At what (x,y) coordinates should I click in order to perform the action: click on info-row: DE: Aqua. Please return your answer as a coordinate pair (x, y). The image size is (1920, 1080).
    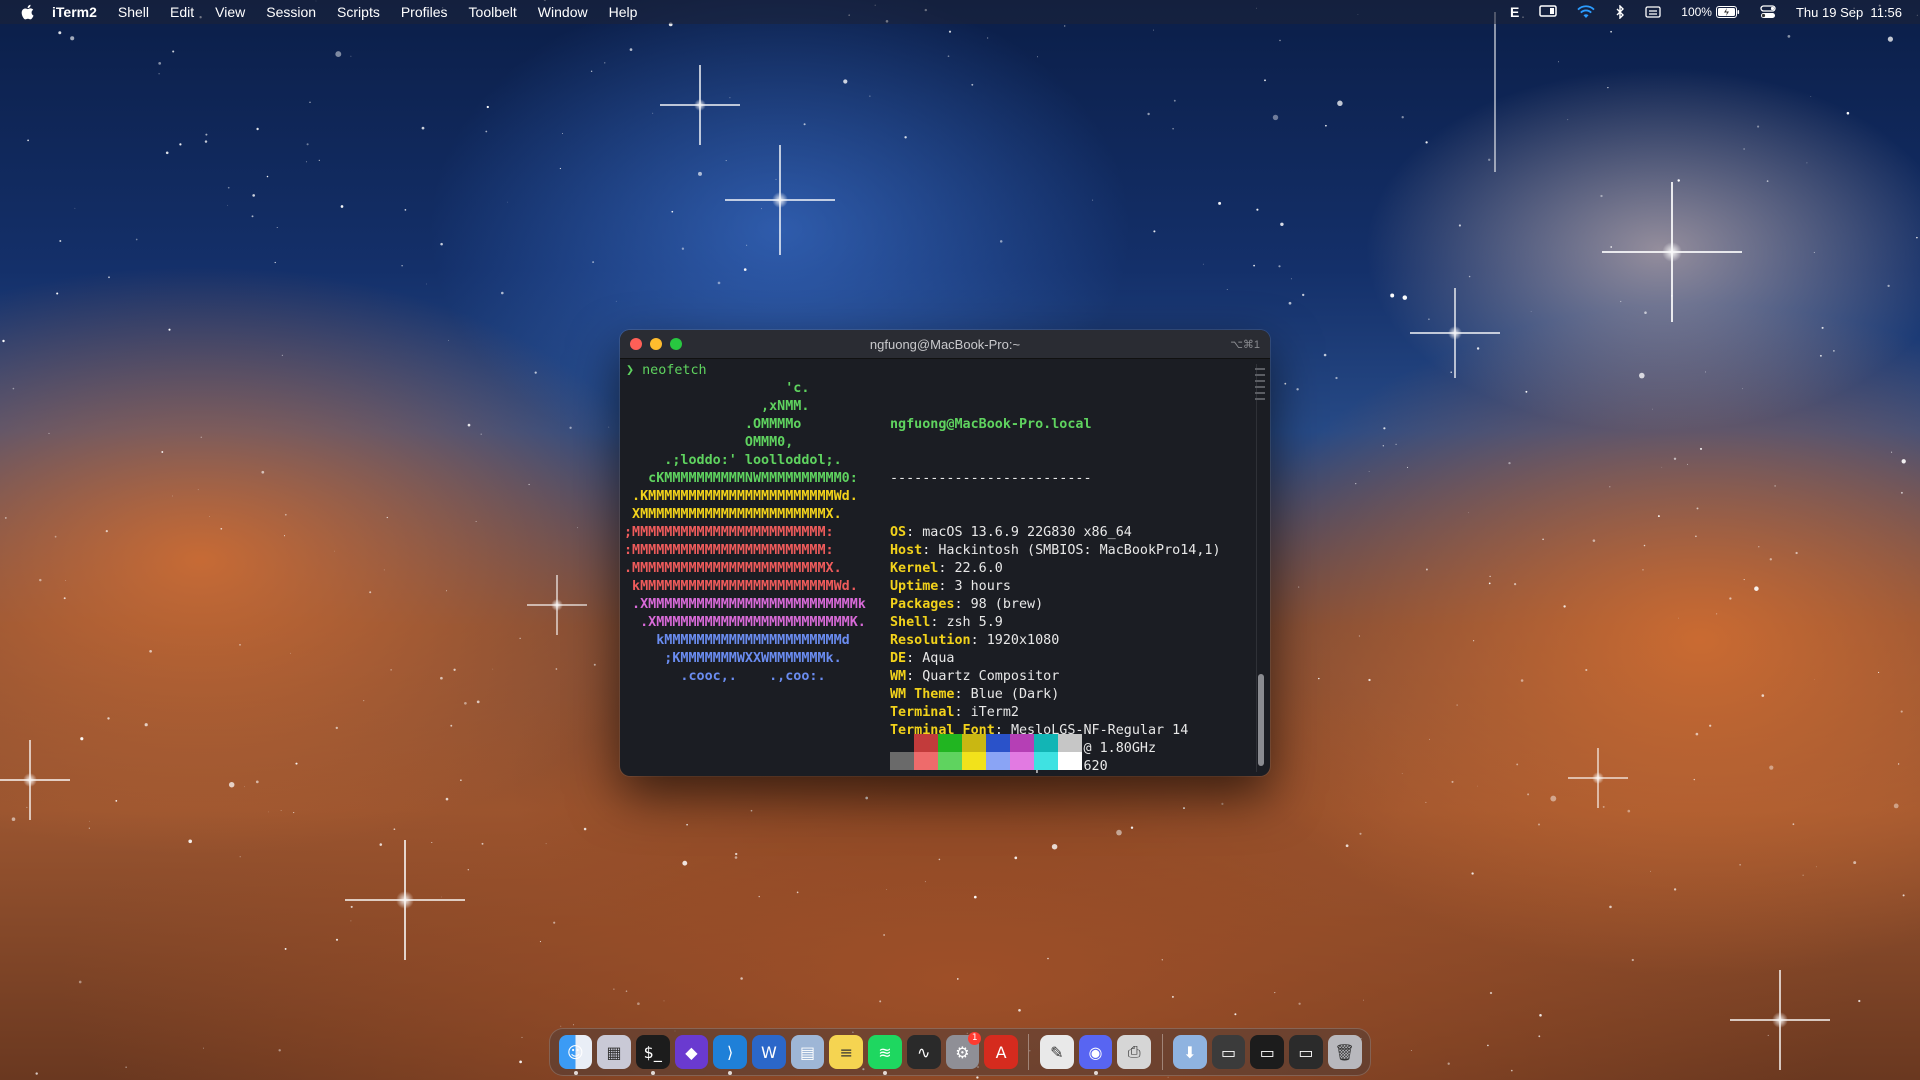
    Looking at the image, I should click on (922, 658).